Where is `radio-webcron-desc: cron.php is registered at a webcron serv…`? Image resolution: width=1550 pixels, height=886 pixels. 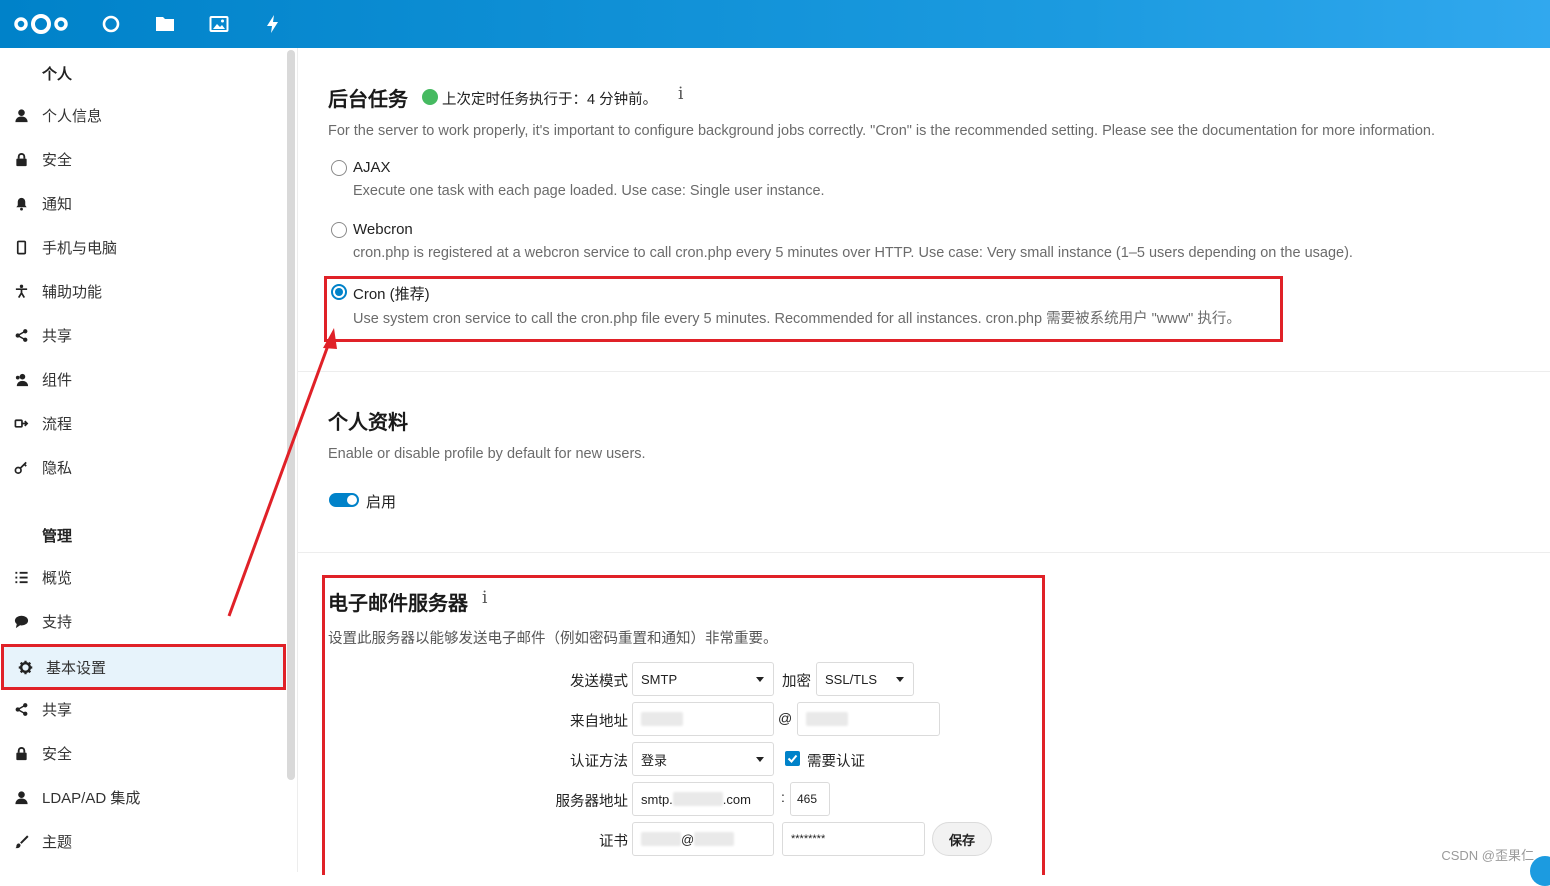 radio-webcron-desc: cron.php is registered at a webcron serv… is located at coordinates (853, 253).